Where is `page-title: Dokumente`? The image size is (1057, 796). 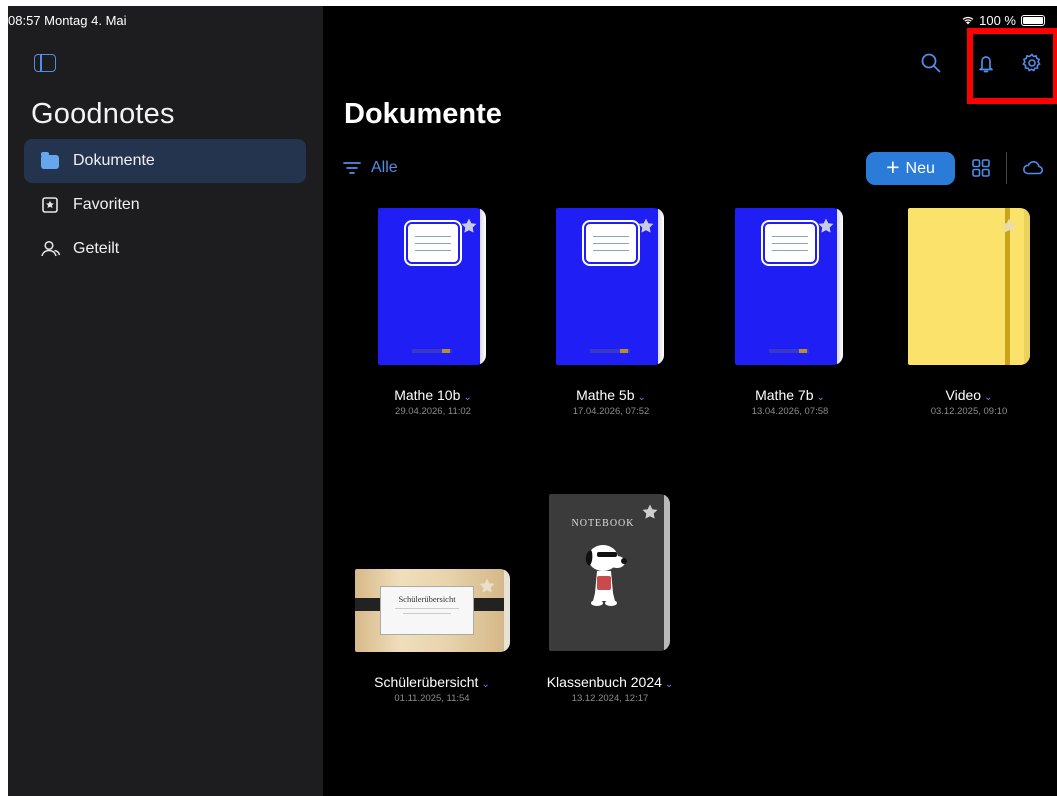
page-title: Dokumente is located at coordinates (423, 114).